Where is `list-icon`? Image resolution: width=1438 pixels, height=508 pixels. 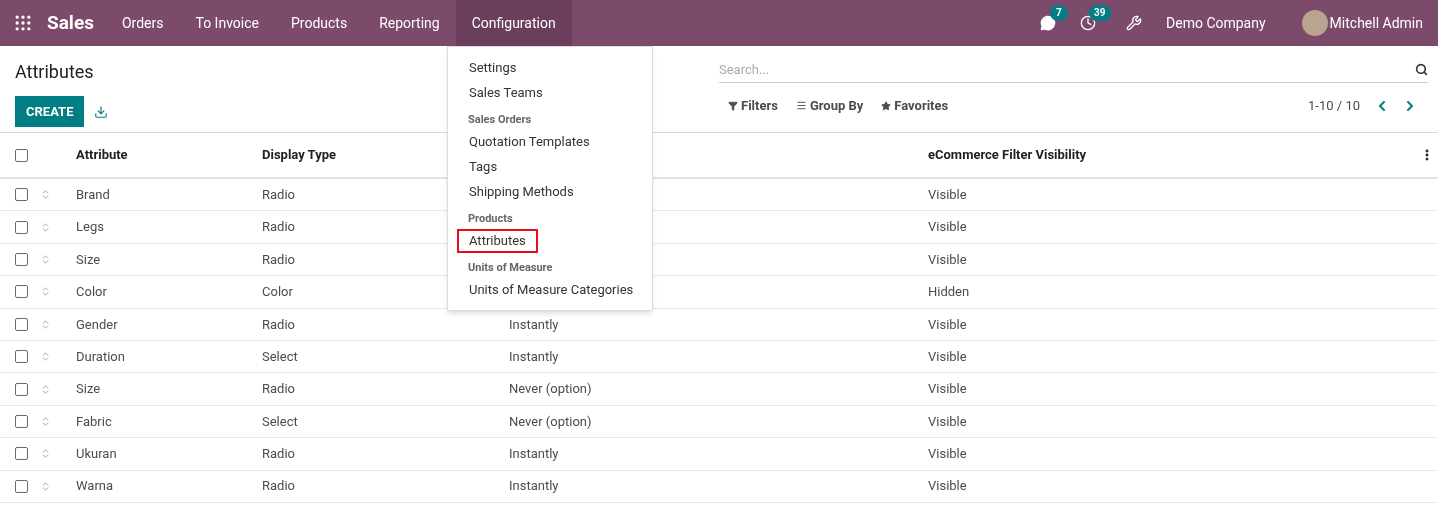
list-icon is located at coordinates (801, 106).